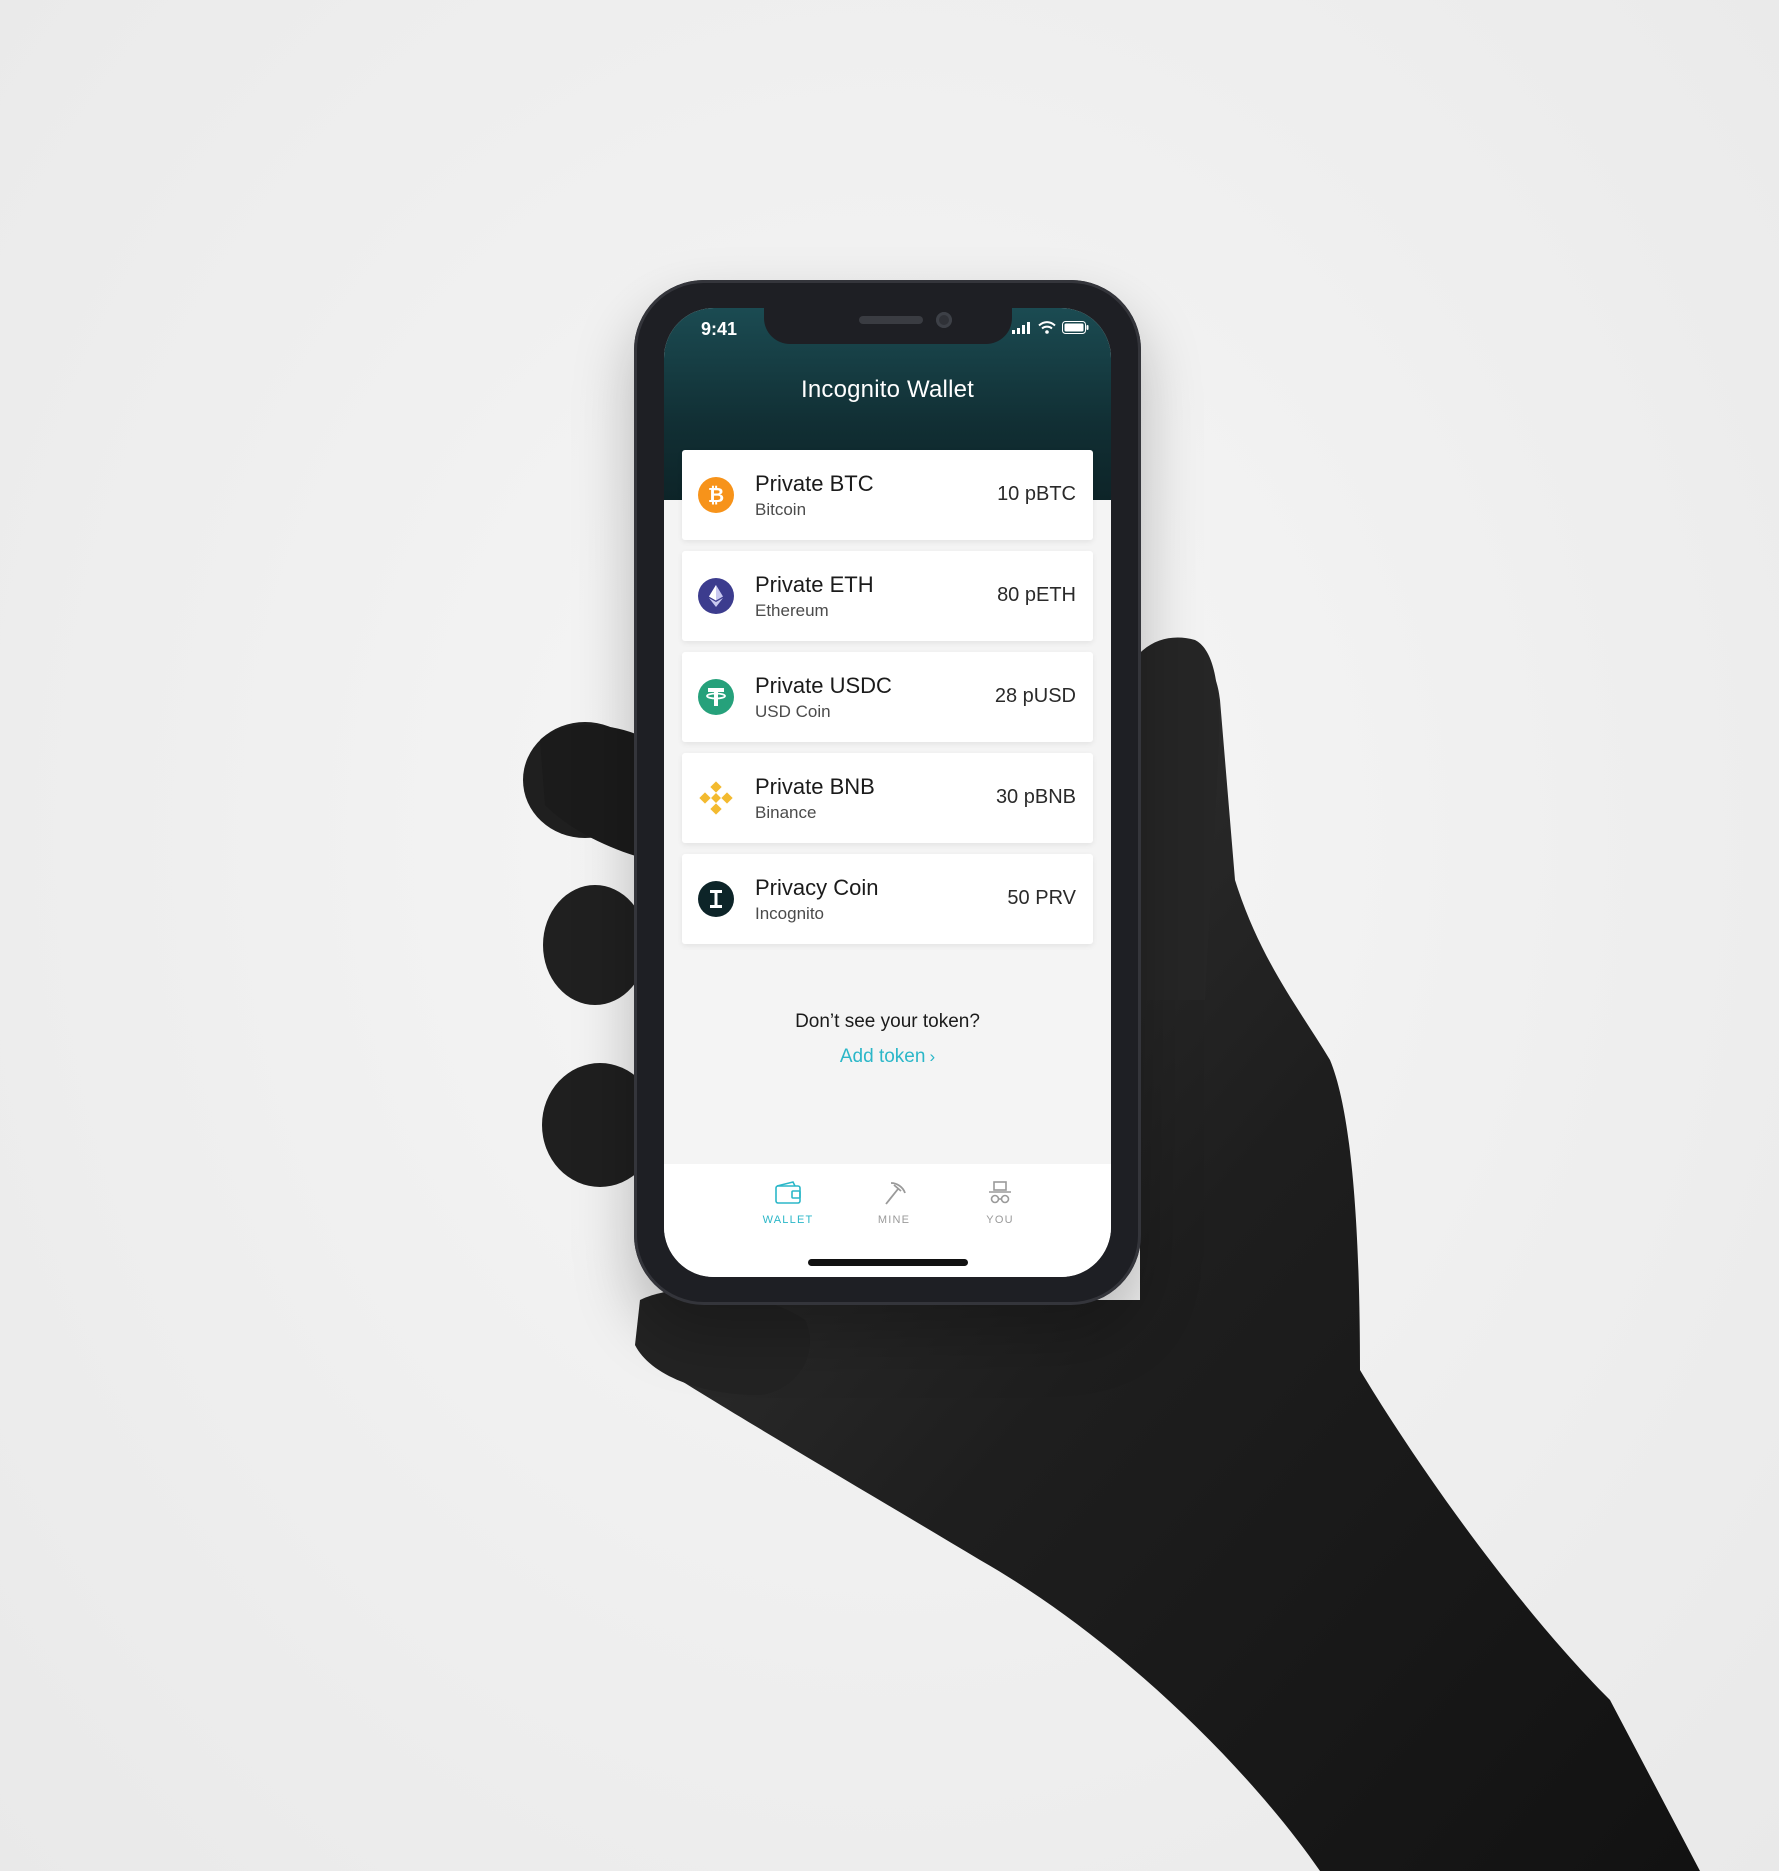 The height and width of the screenshot is (1871, 1779). Describe the element at coordinates (716, 697) in the screenshot. I see `usd-coin-icon` at that location.